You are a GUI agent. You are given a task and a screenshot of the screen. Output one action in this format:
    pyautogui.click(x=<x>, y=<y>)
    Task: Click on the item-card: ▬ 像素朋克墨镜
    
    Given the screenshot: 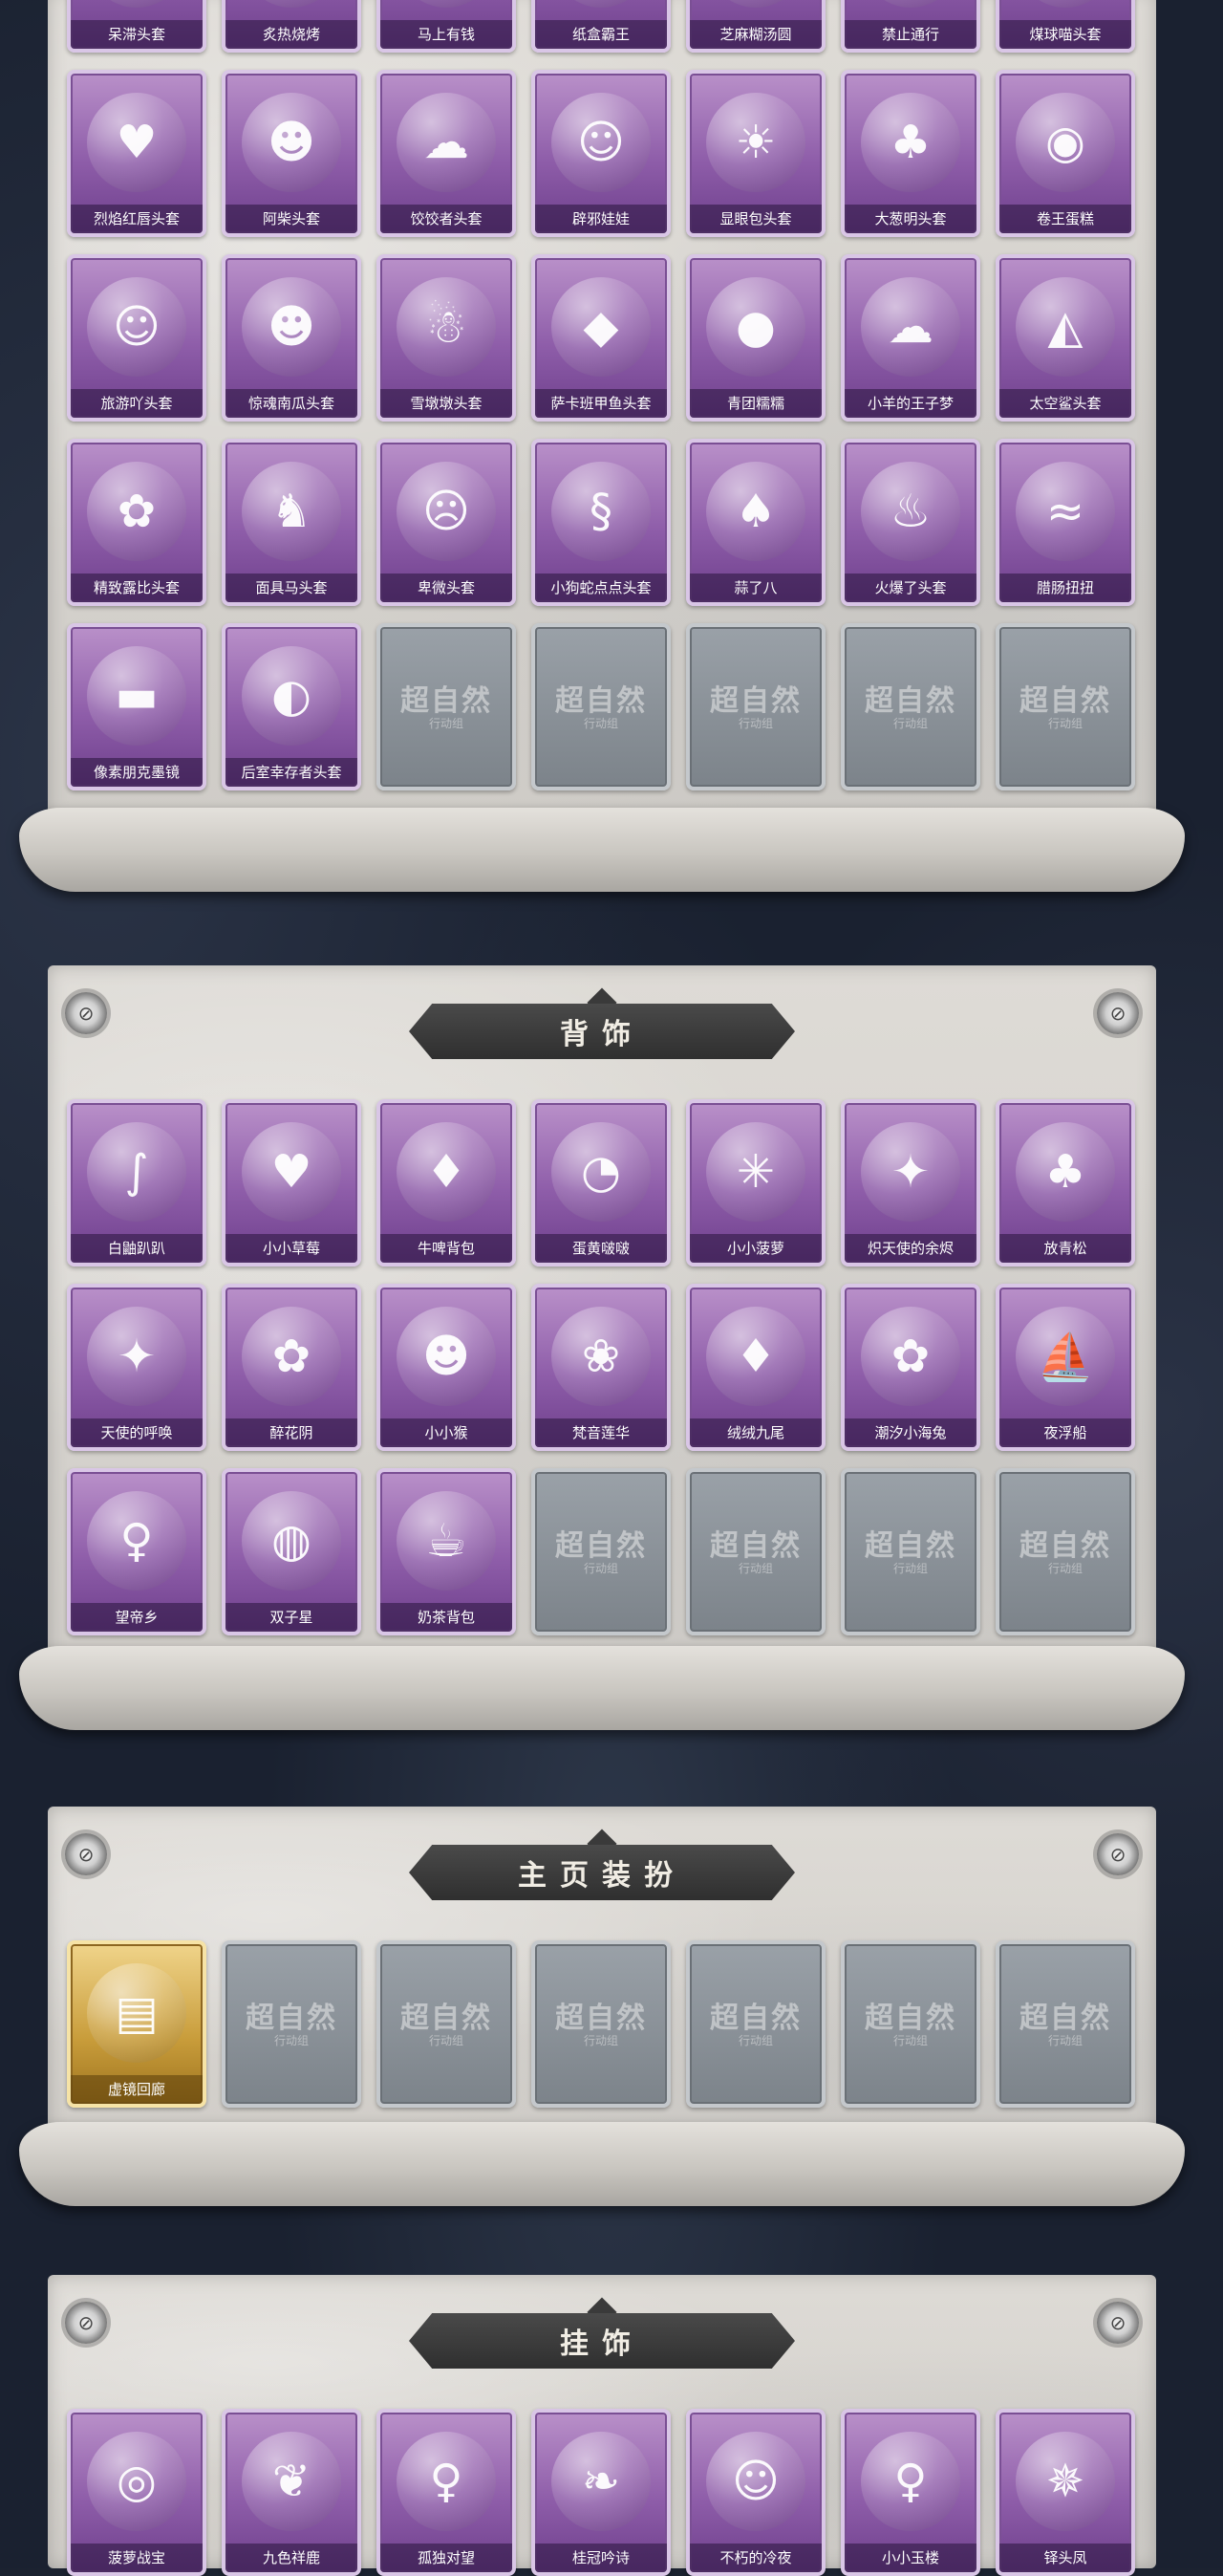 What is the action you would take?
    pyautogui.click(x=136, y=706)
    